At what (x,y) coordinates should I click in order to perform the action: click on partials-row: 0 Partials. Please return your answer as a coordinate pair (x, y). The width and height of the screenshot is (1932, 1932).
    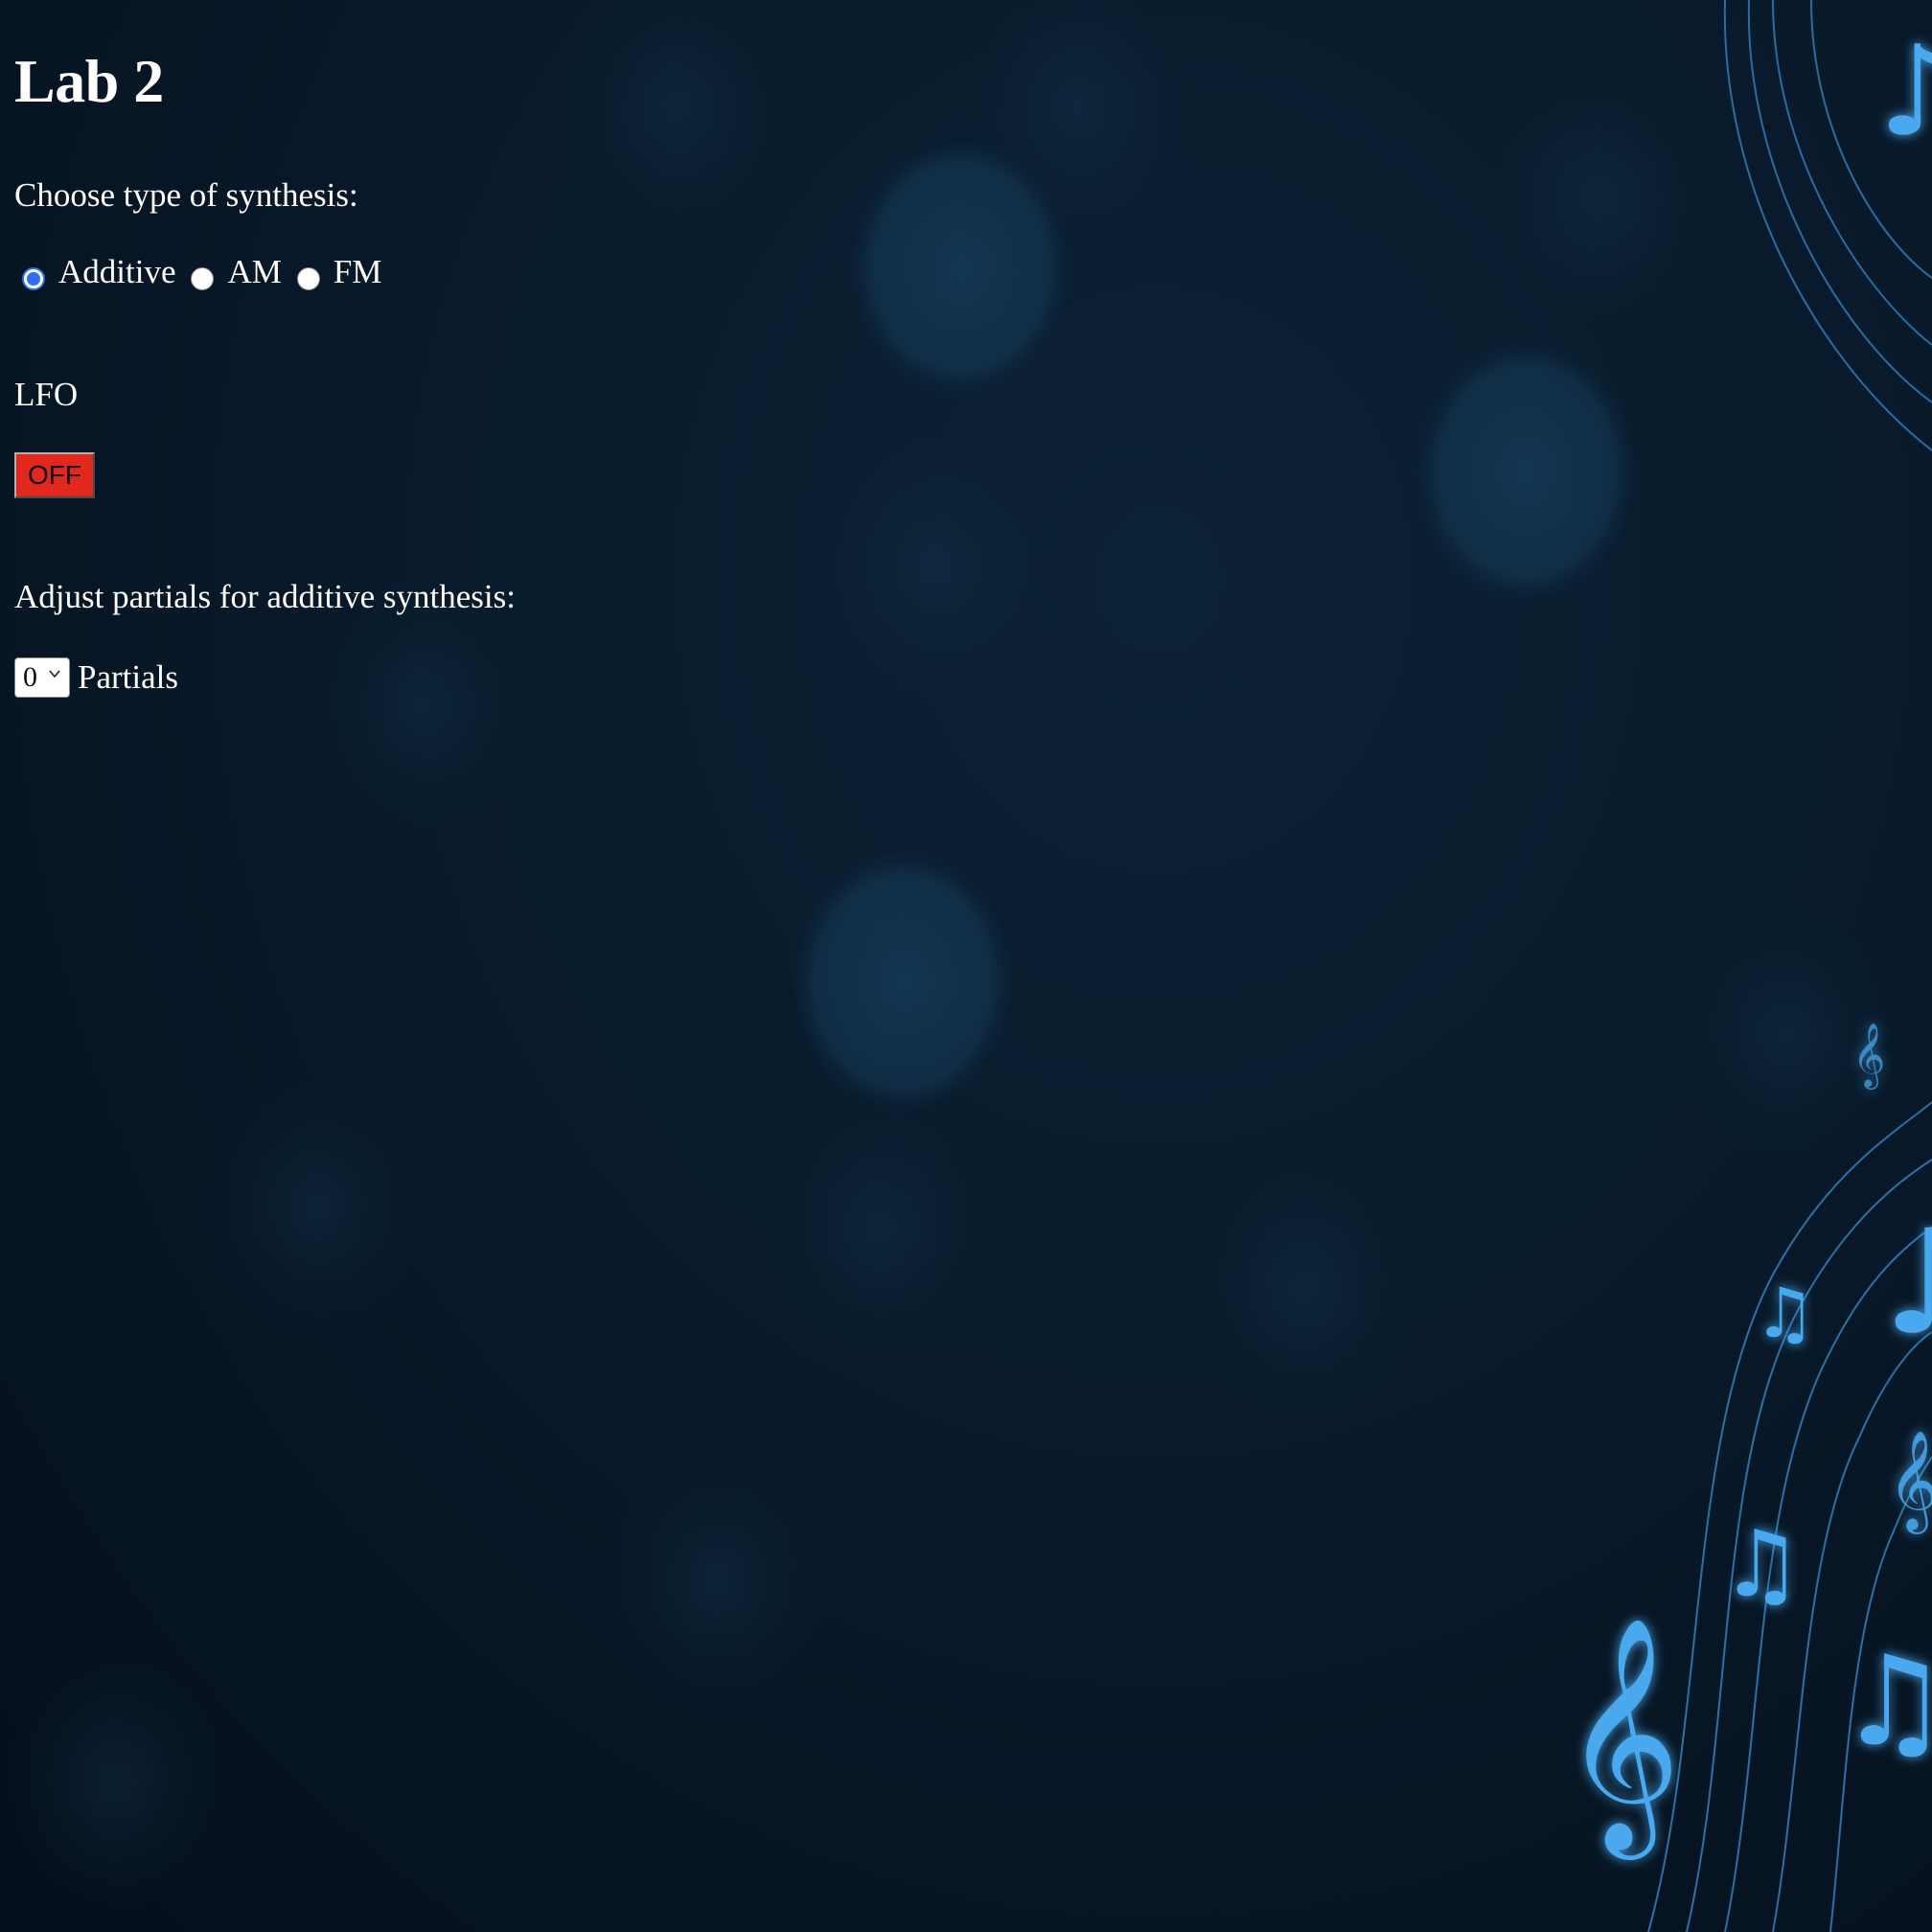
    Looking at the image, I should click on (96, 677).